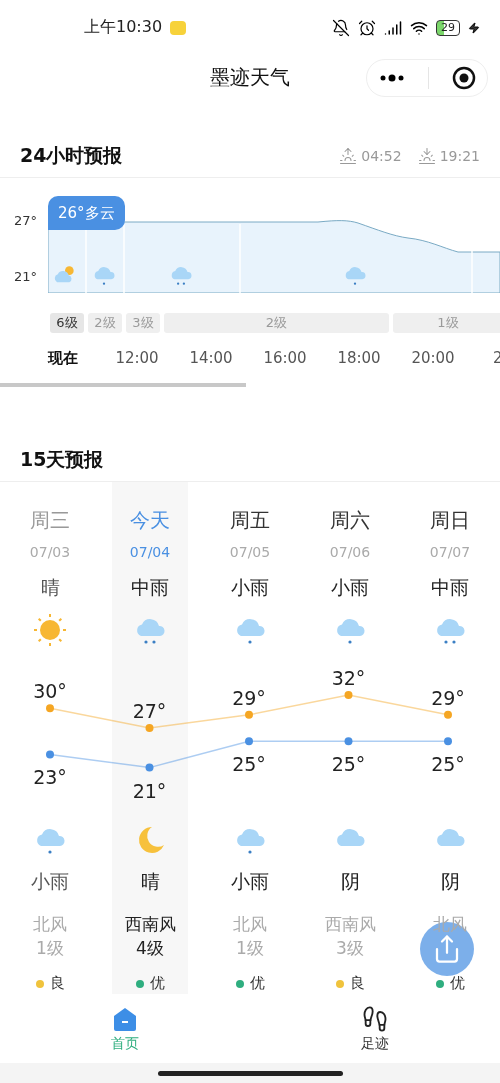  Describe the element at coordinates (350, 948) in the screenshot. I see `wind-level: 3级` at that location.